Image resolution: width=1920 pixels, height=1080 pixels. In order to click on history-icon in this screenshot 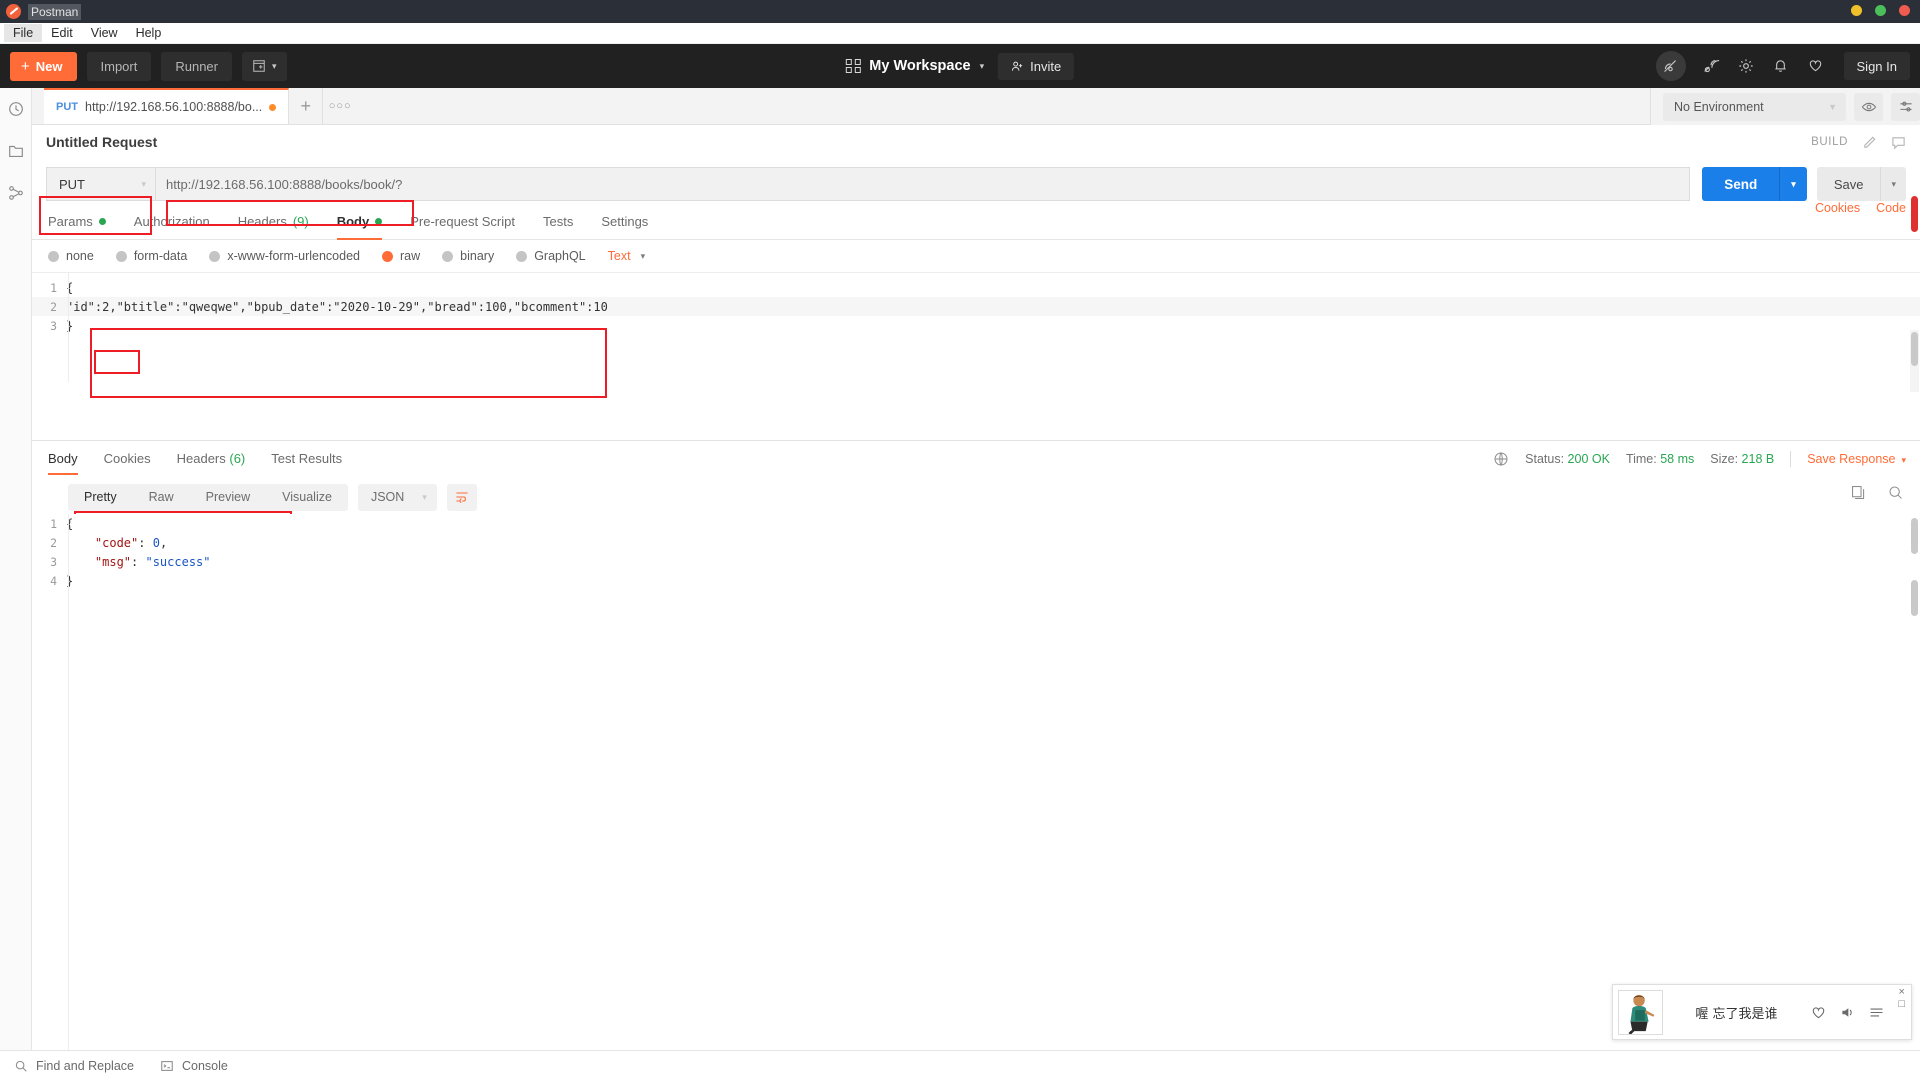, I will do `click(16, 109)`.